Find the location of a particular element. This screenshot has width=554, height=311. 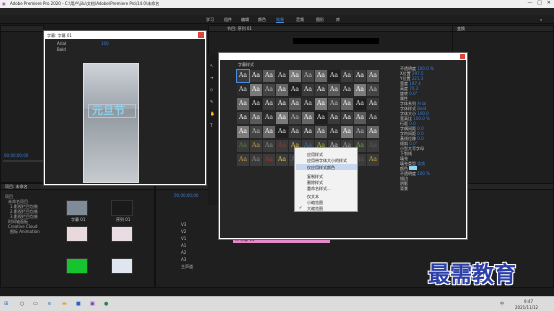

selection-tool-icon: ↖ is located at coordinates (211, 65).